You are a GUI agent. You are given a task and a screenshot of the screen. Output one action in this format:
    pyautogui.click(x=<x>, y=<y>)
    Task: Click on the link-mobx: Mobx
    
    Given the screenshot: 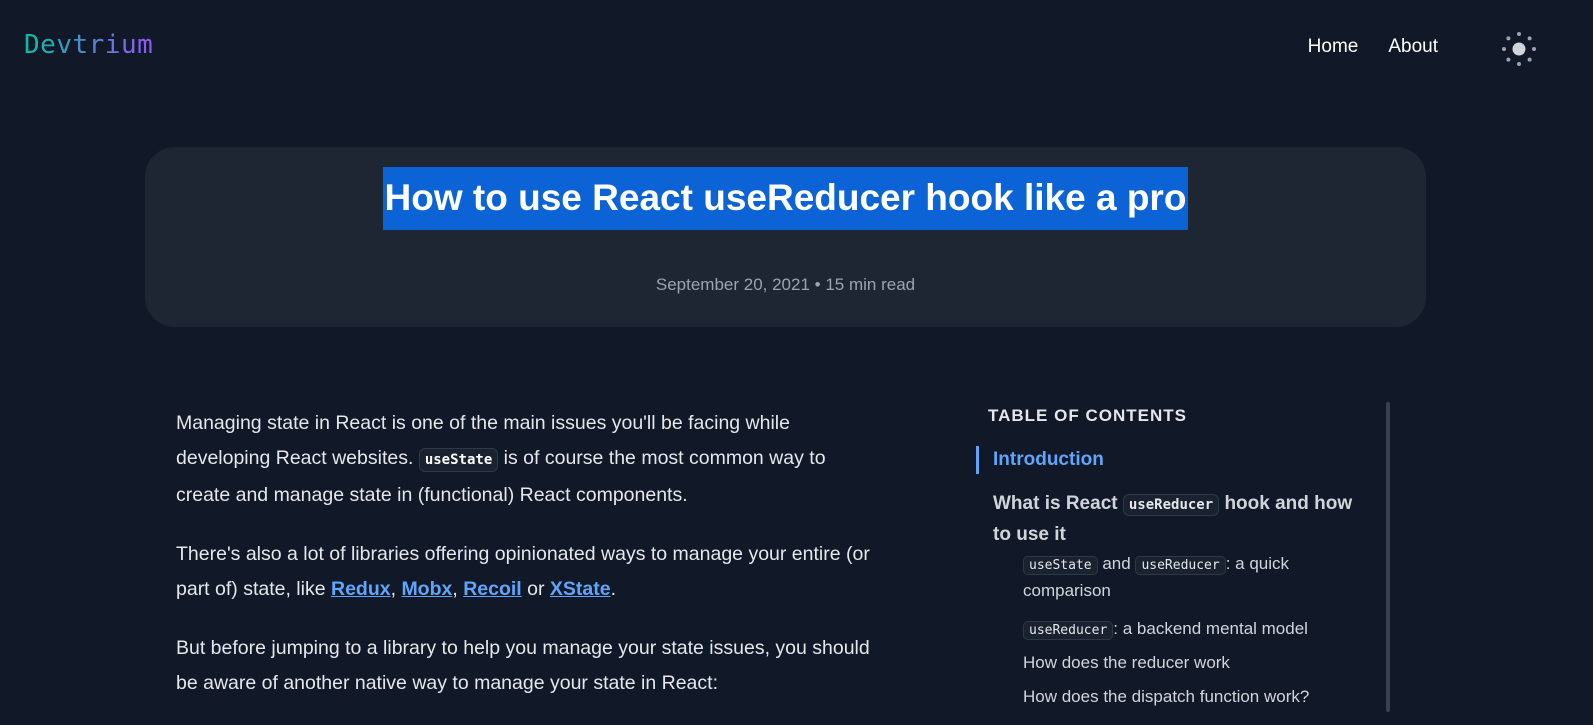 What is the action you would take?
    pyautogui.click(x=426, y=589)
    